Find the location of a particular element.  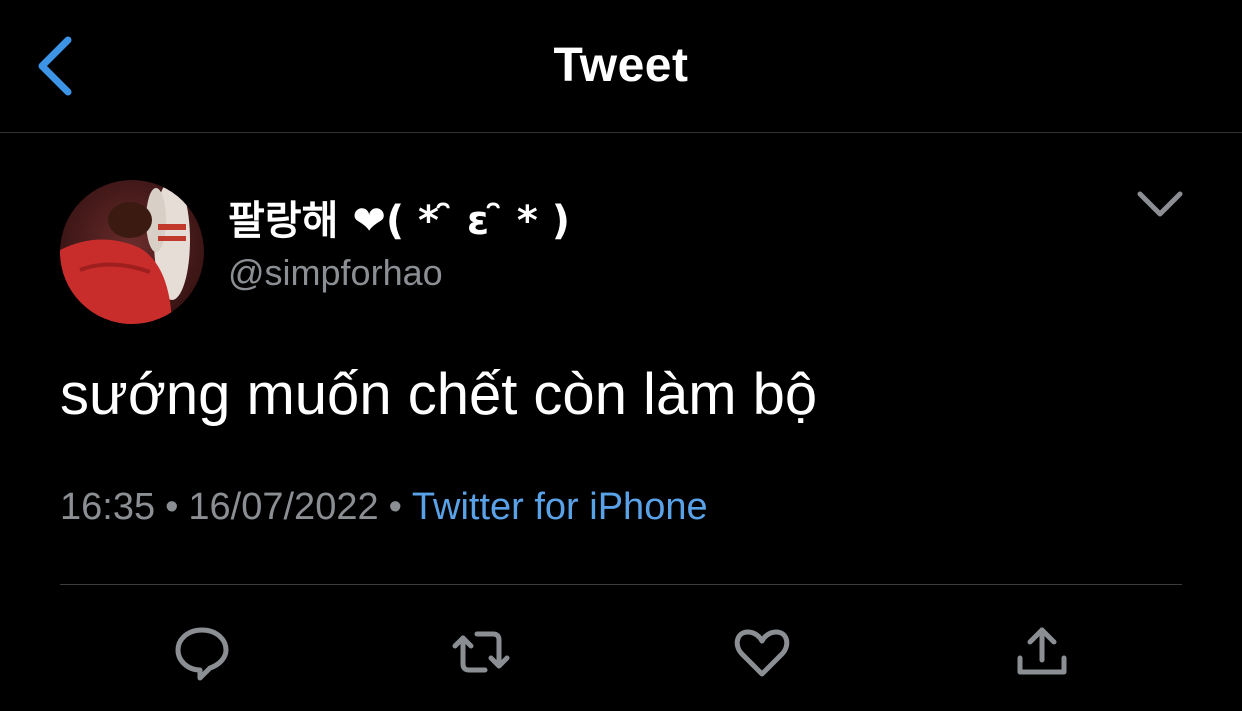

retweet-button is located at coordinates (481, 652).